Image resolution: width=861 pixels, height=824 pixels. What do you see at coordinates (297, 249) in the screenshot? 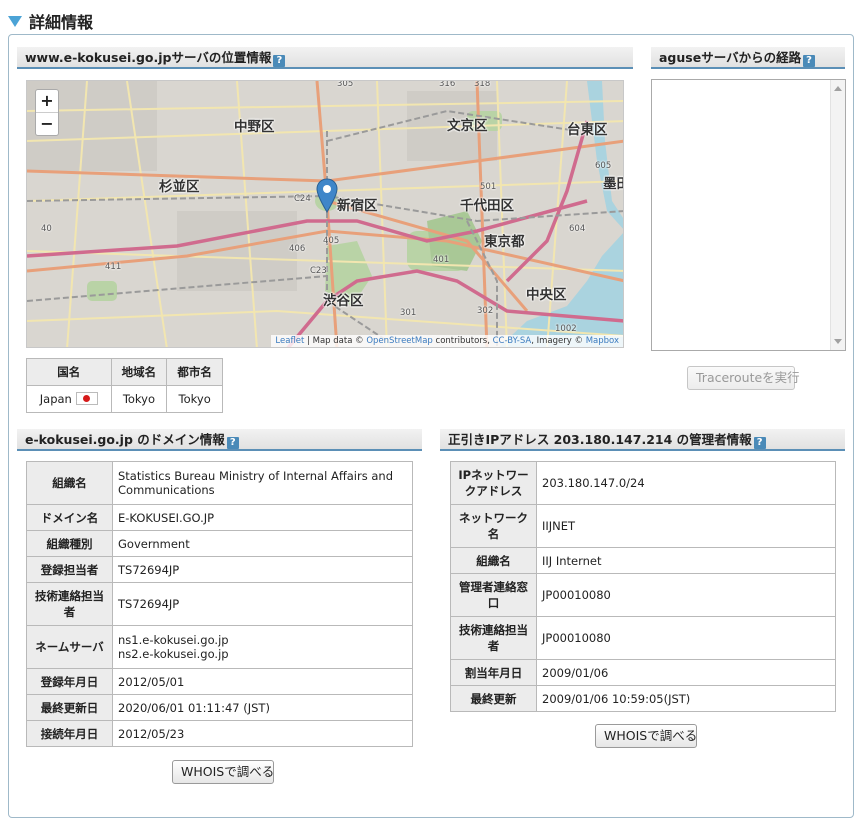
I see `road-number: 406` at bounding box center [297, 249].